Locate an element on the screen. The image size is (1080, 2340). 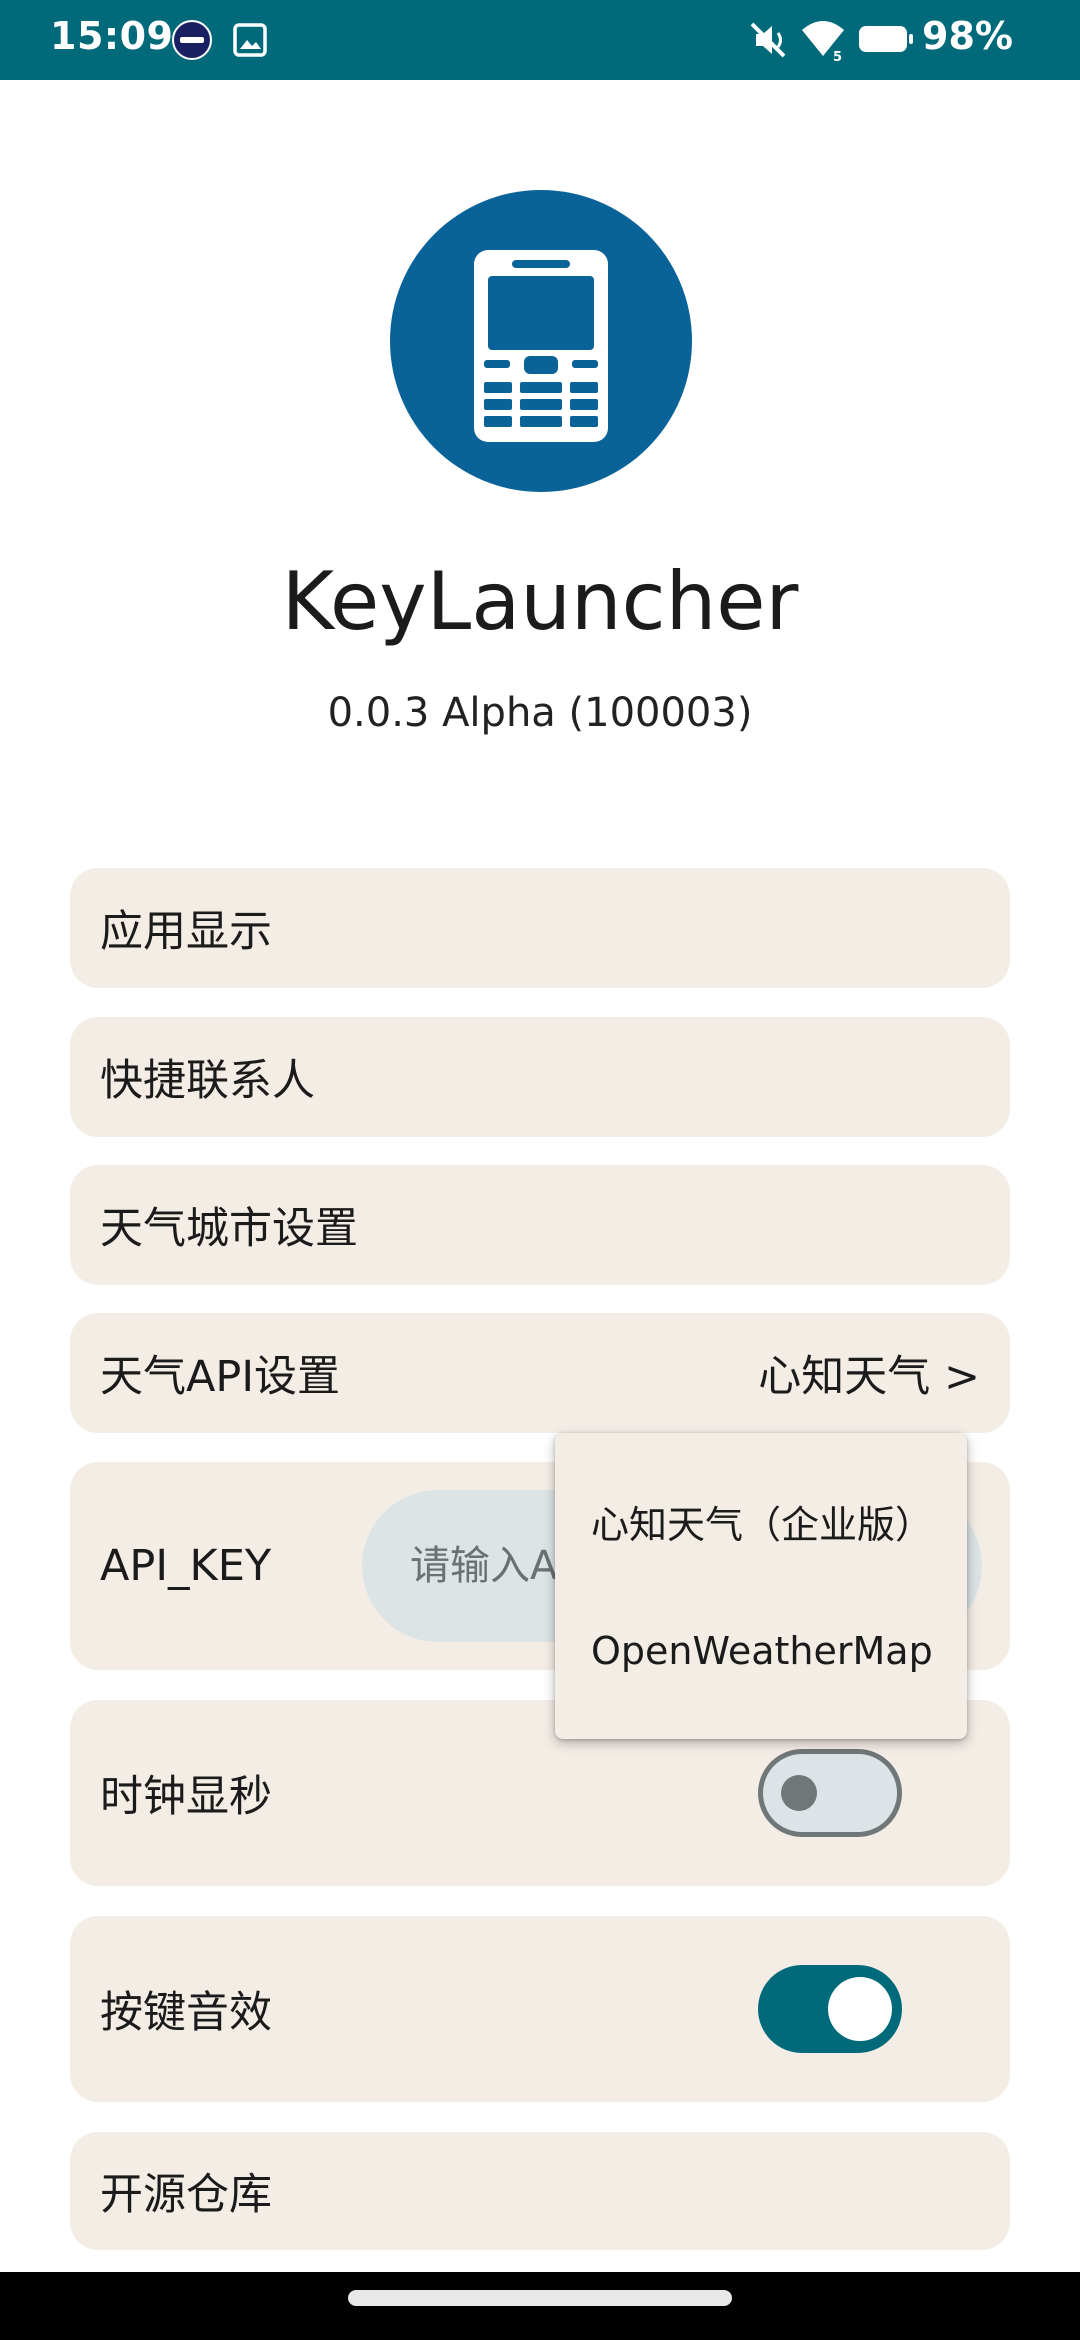
weather-api-dropdown: 心知天气（企业版） OpenWeatherMap is located at coordinates (761, 1586).